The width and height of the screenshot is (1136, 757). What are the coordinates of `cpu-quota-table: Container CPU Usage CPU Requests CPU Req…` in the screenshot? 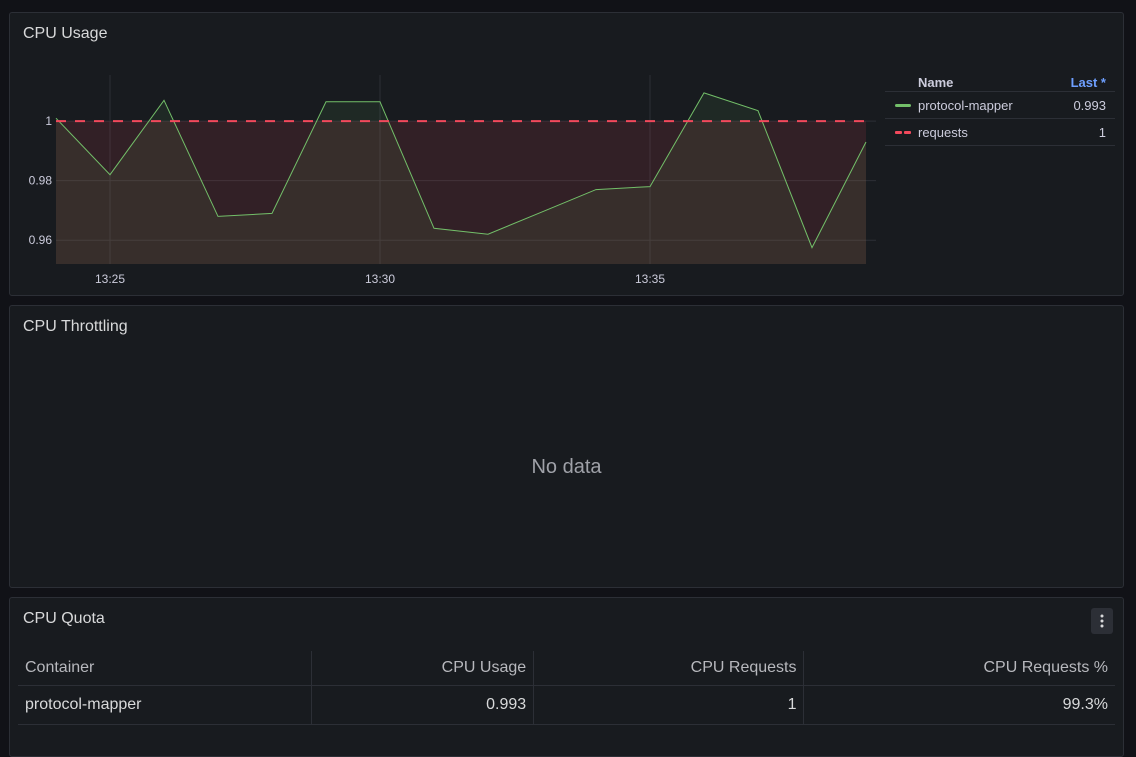 It's located at (566, 688).